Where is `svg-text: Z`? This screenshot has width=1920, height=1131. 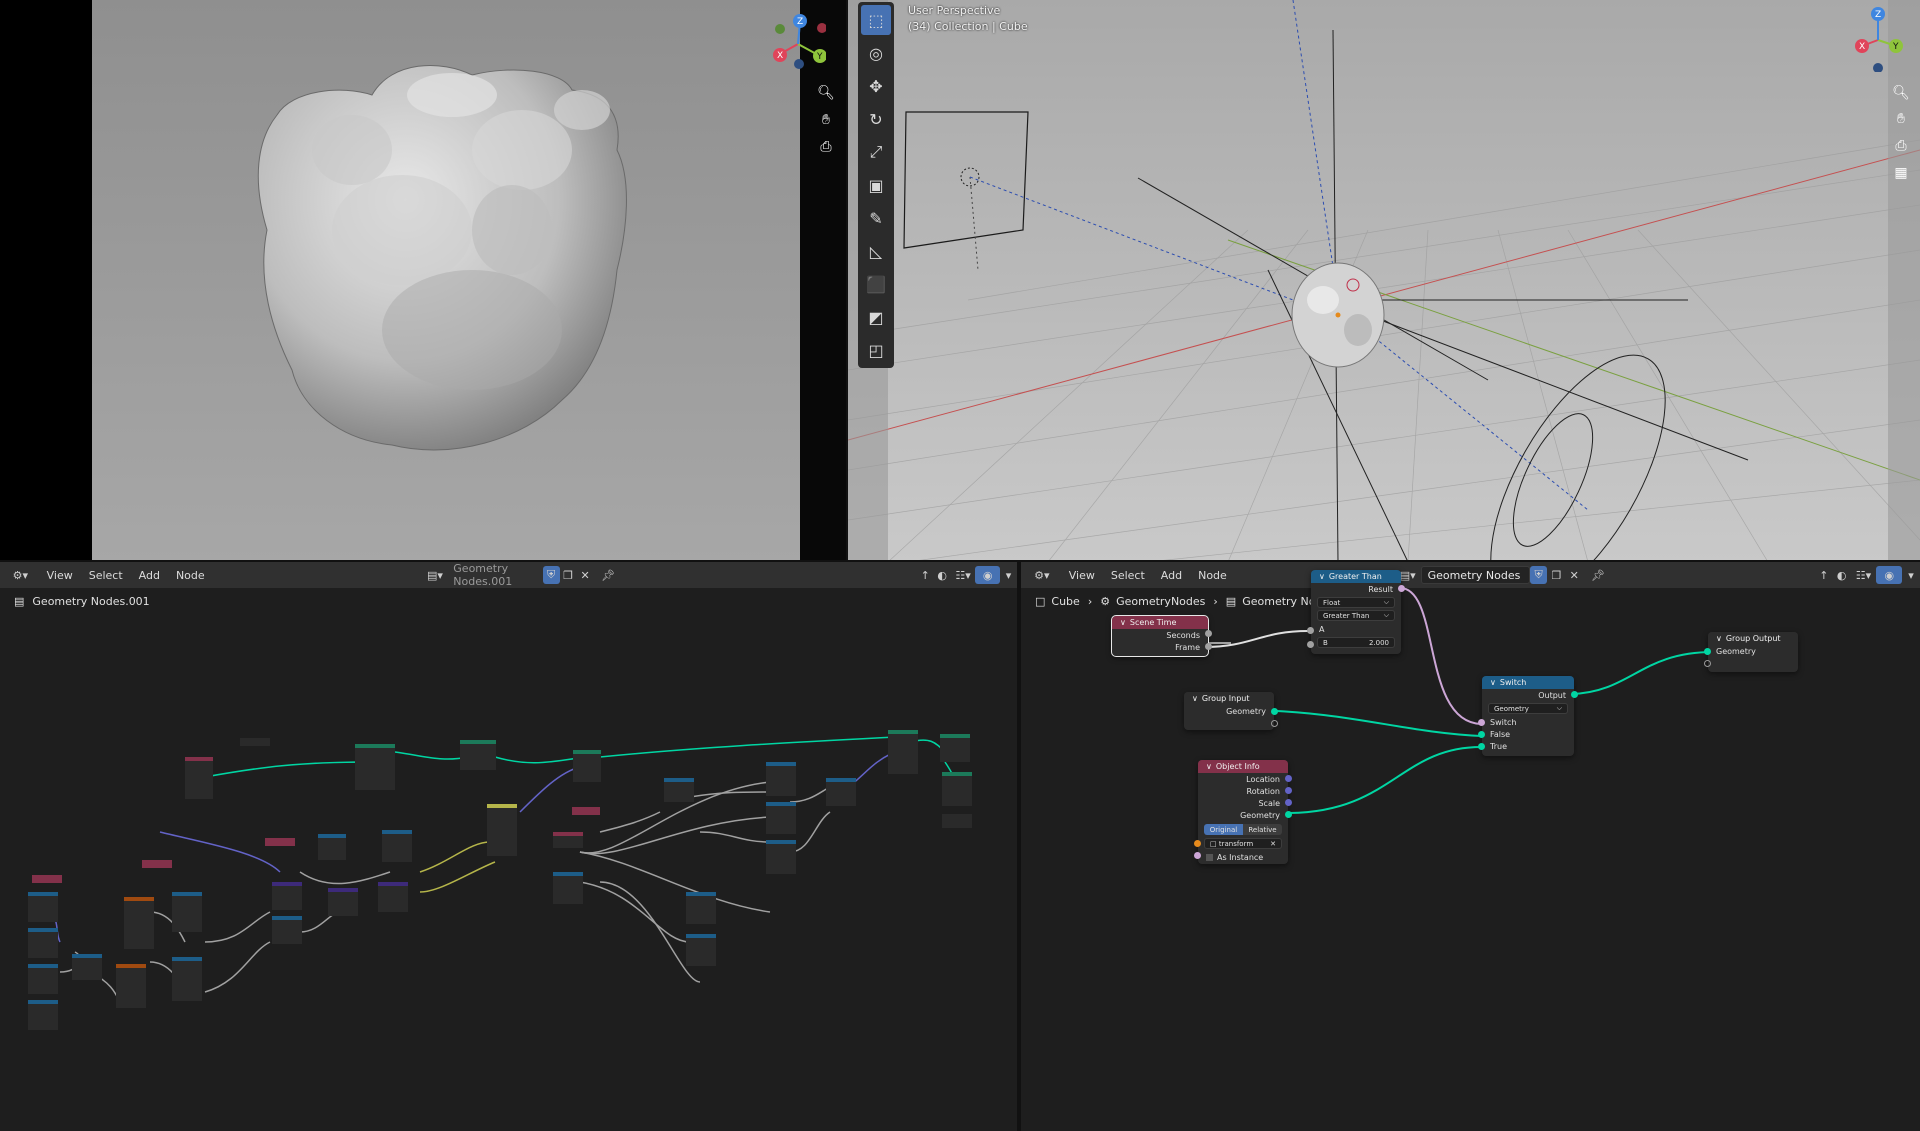 svg-text: Z is located at coordinates (800, 22).